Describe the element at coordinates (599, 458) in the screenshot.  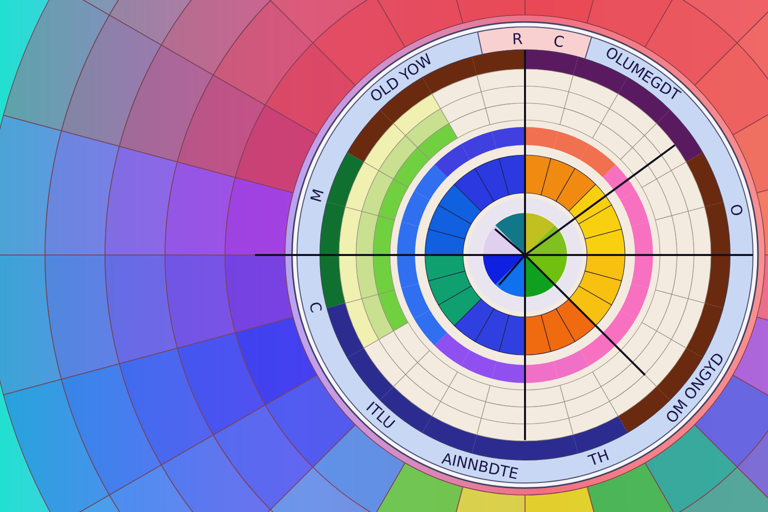
I see `wheel-label: TH` at that location.